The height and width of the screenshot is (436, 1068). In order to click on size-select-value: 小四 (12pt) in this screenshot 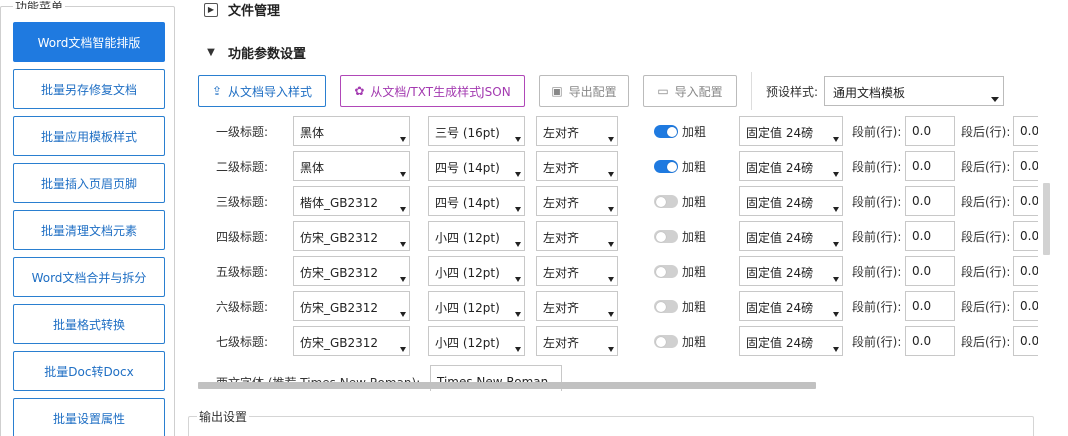, I will do `click(467, 308)`.